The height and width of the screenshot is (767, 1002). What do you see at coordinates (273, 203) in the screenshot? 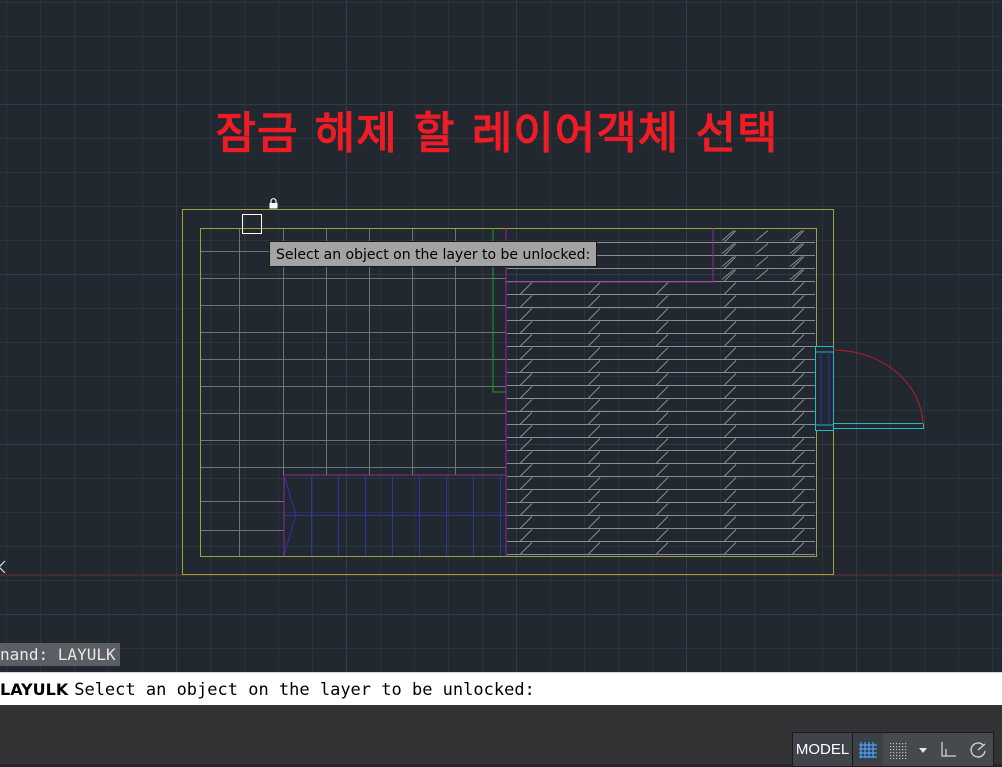
I see `lock-icon` at bounding box center [273, 203].